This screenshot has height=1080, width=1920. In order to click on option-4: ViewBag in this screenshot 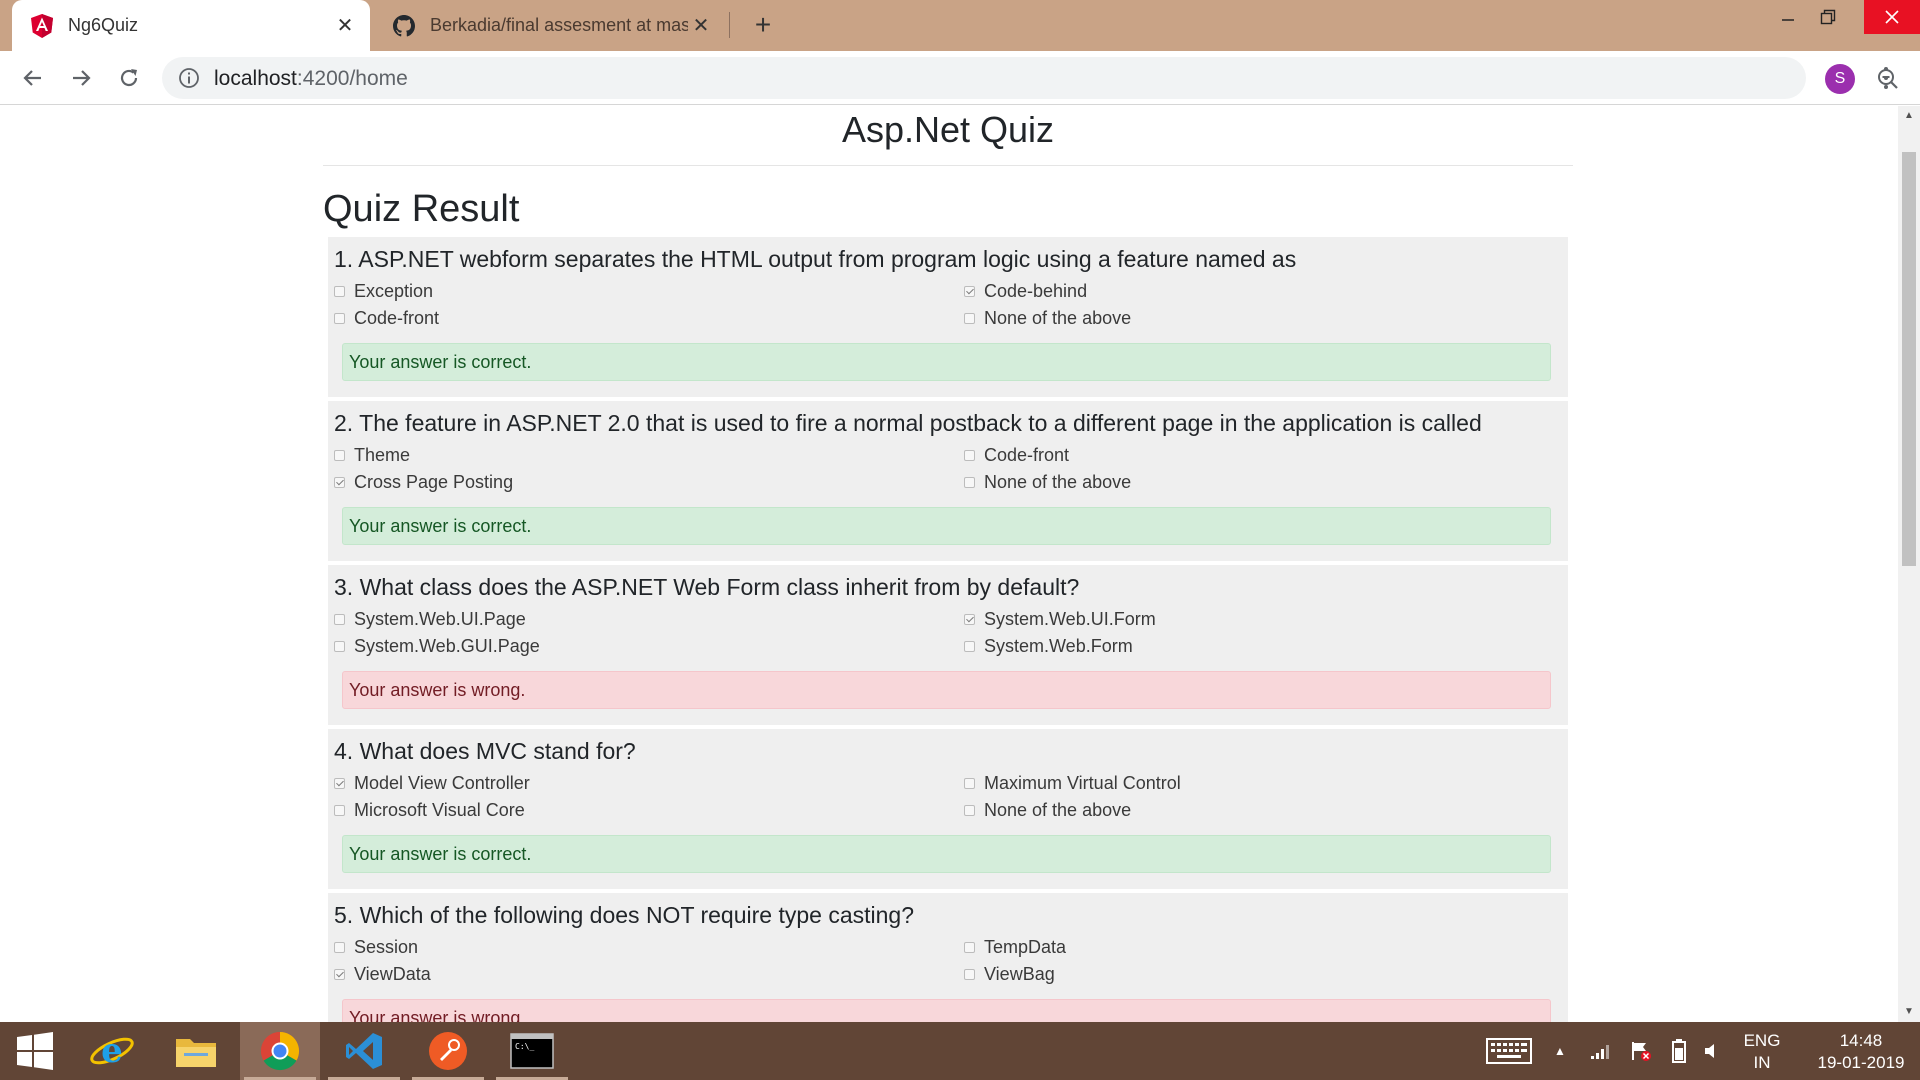, I will do `click(1009, 974)`.